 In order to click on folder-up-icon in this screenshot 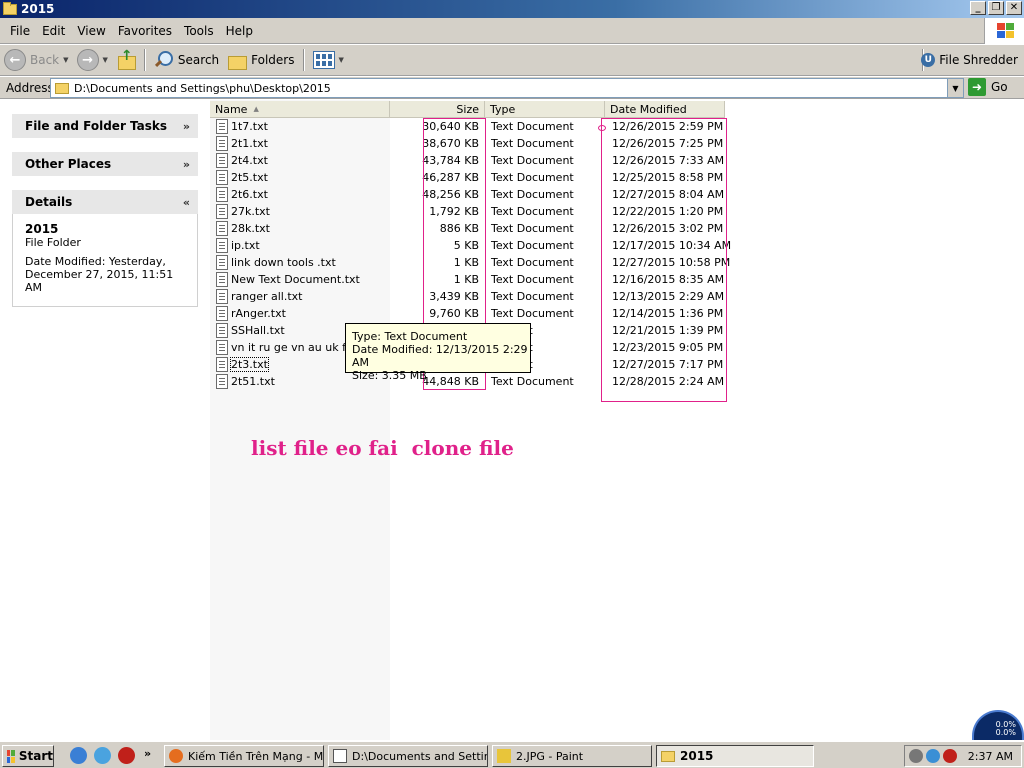, I will do `click(126, 59)`.